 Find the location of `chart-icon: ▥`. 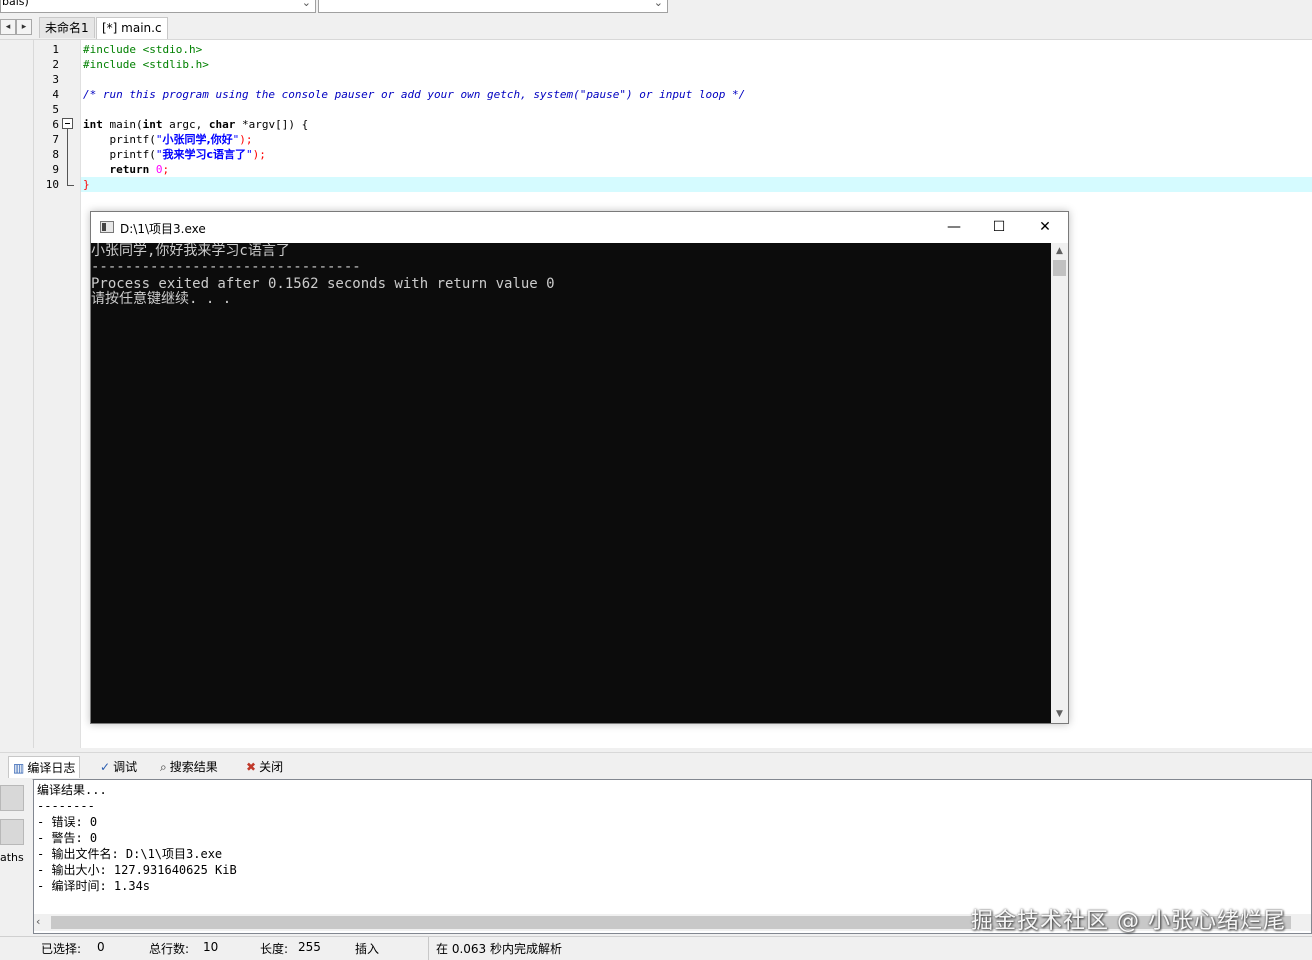

chart-icon: ▥ is located at coordinates (19, 768).